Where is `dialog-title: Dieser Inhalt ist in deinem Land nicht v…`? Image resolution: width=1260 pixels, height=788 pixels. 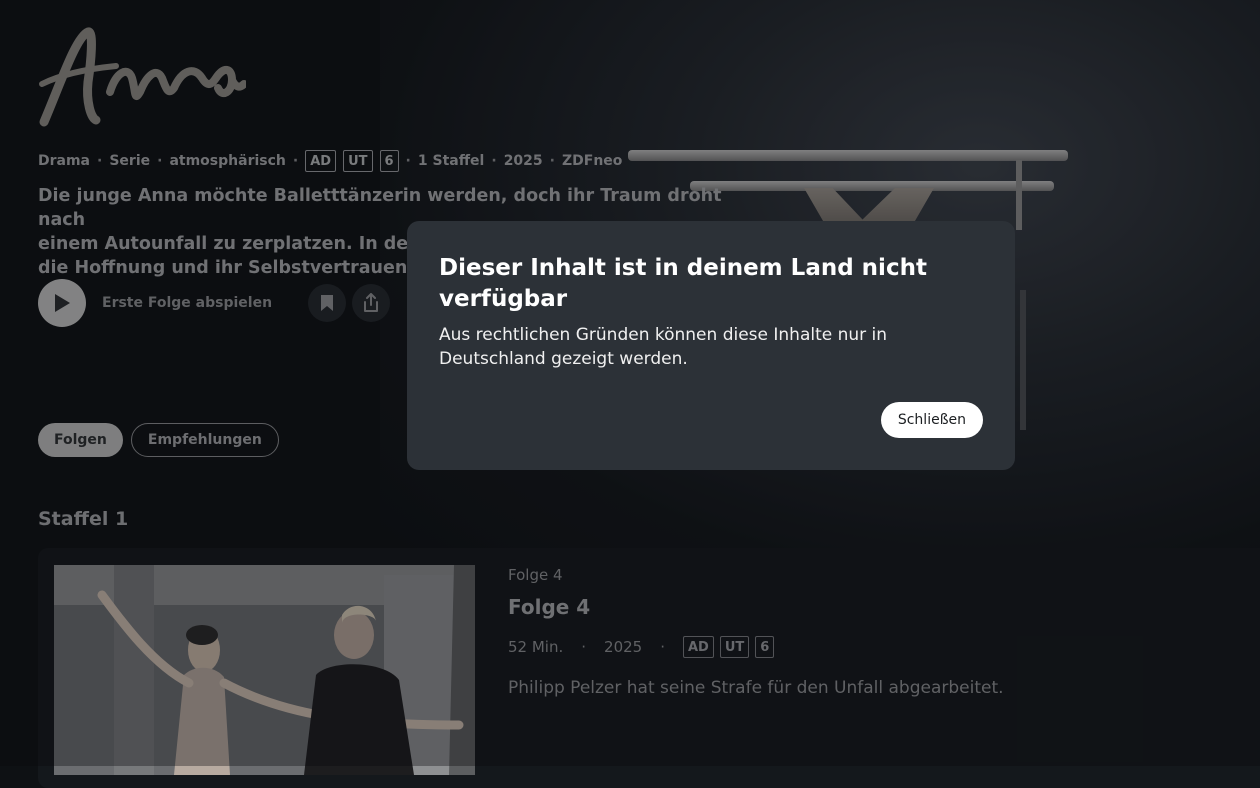
dialog-title: Dieser Inhalt ist in deinem Land nicht v… is located at coordinates (683, 283).